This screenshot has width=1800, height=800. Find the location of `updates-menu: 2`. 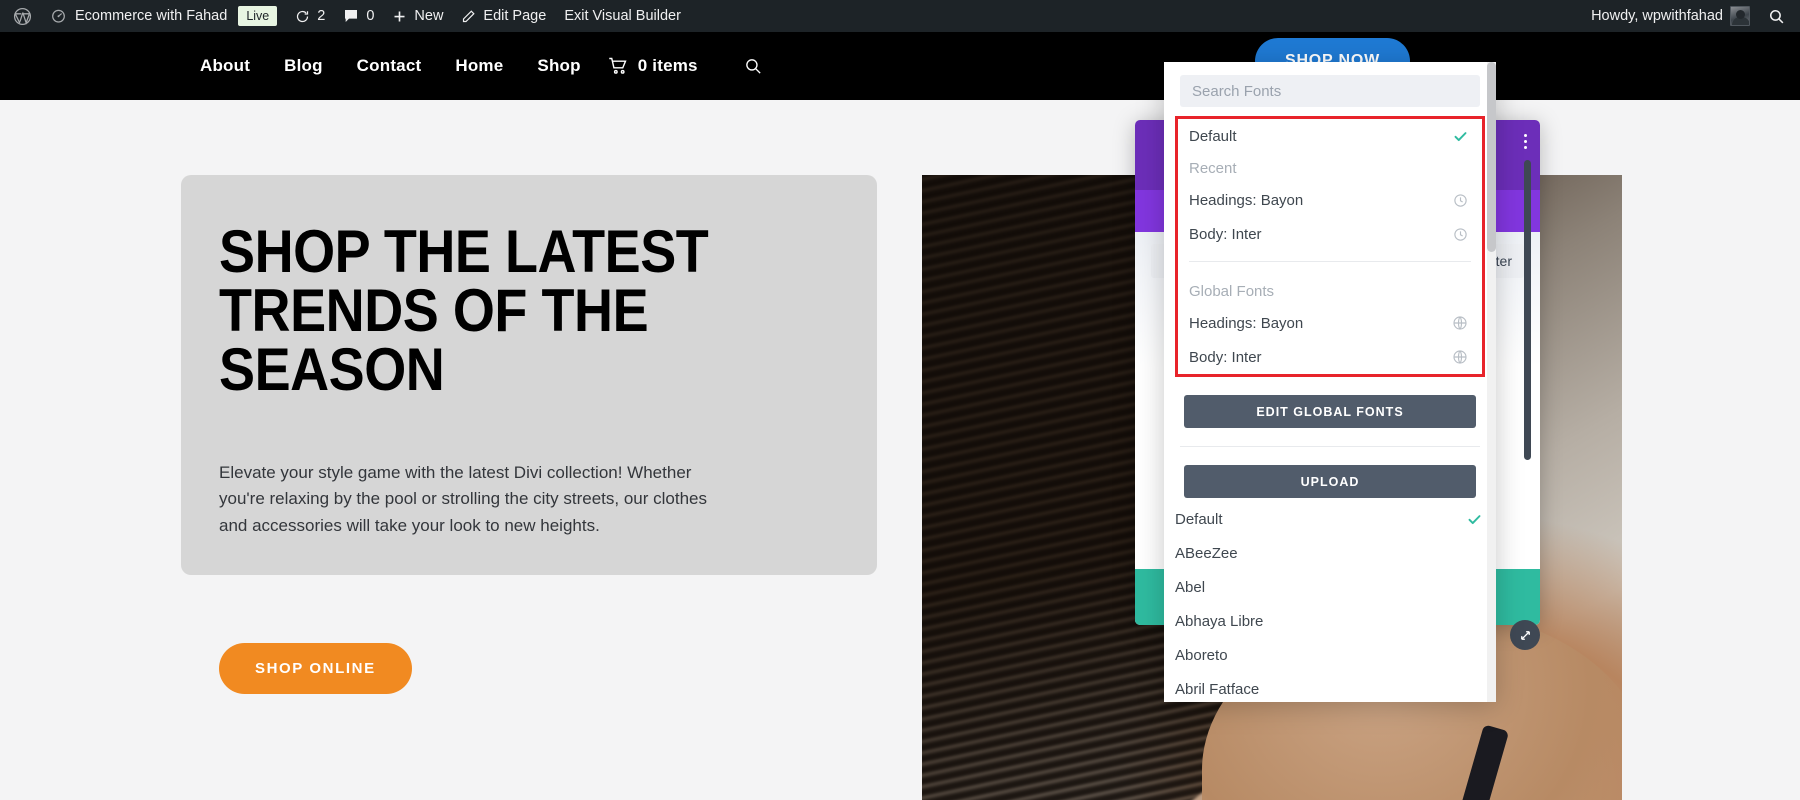

updates-menu: 2 is located at coordinates (310, 16).